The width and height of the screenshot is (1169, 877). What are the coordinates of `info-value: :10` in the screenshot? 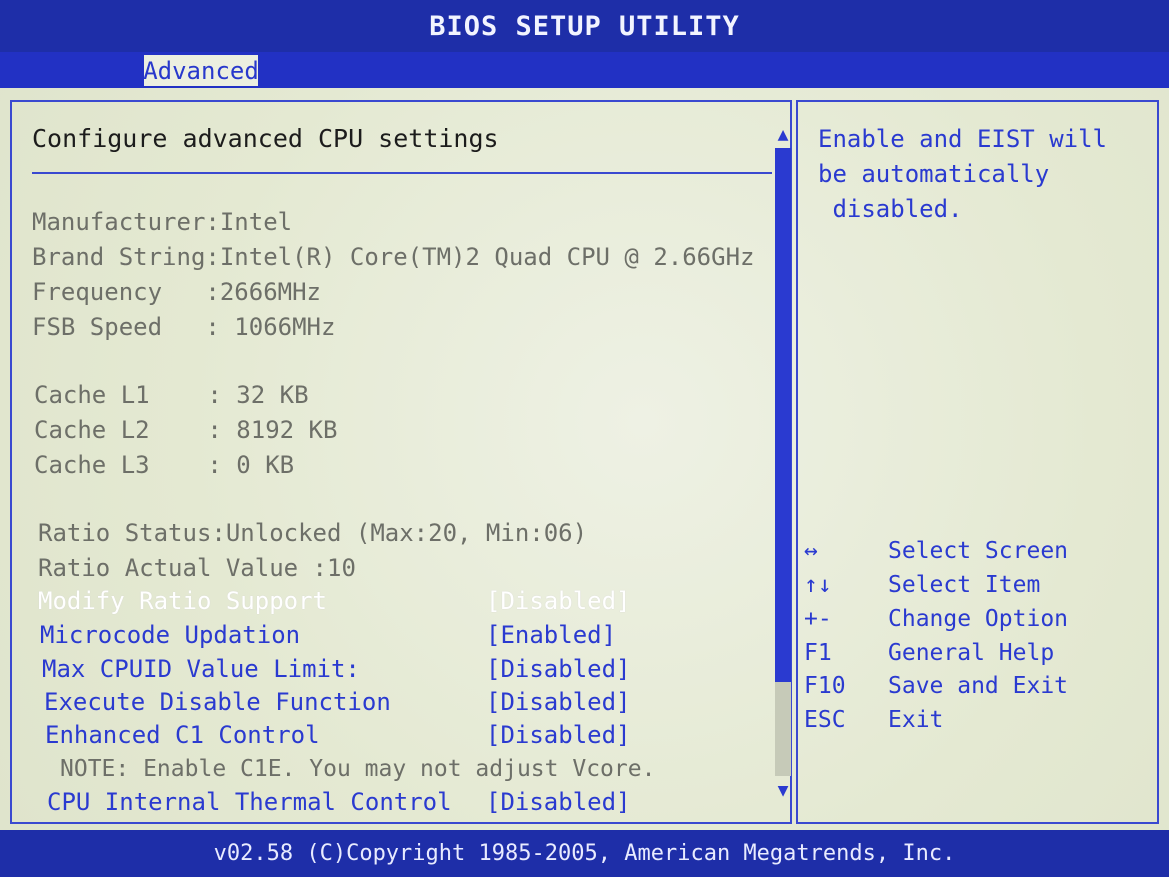 It's located at (334, 568).